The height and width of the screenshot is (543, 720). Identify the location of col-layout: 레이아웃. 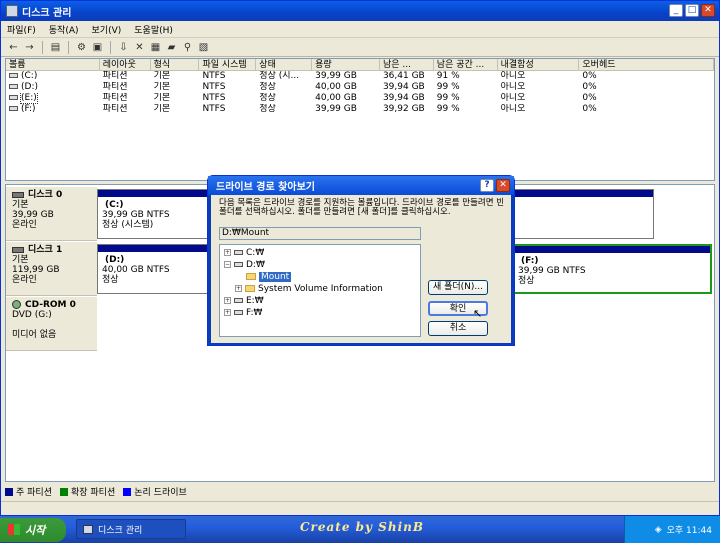
(125, 64).